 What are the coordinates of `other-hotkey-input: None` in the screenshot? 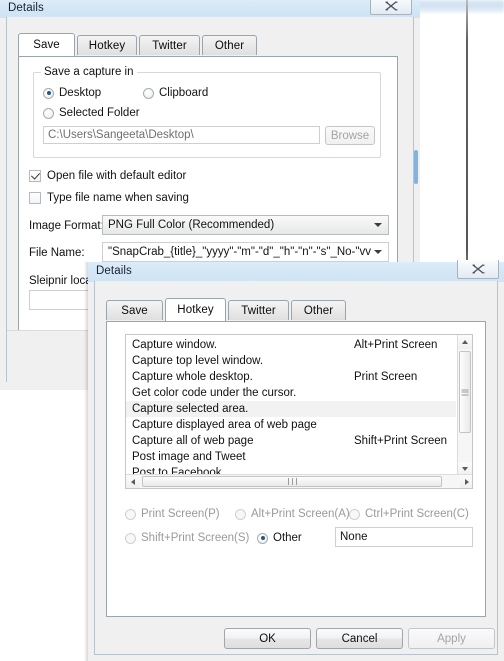 It's located at (404, 537).